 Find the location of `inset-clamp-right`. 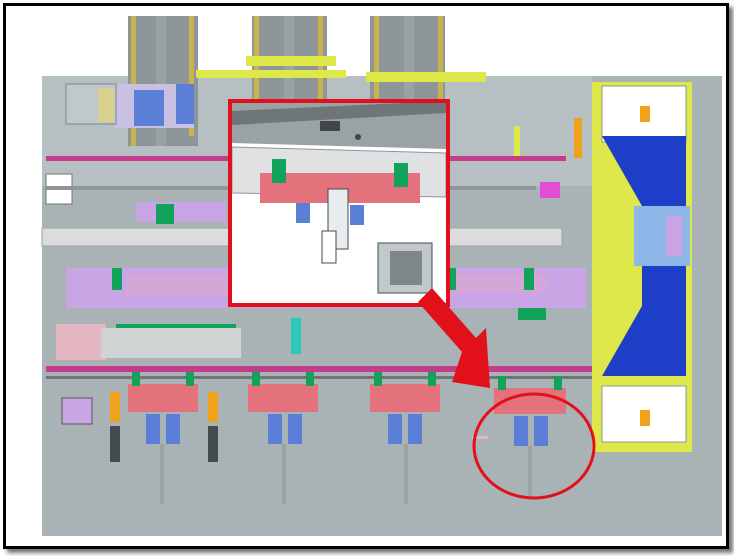

inset-clamp-right is located at coordinates (401, 175).